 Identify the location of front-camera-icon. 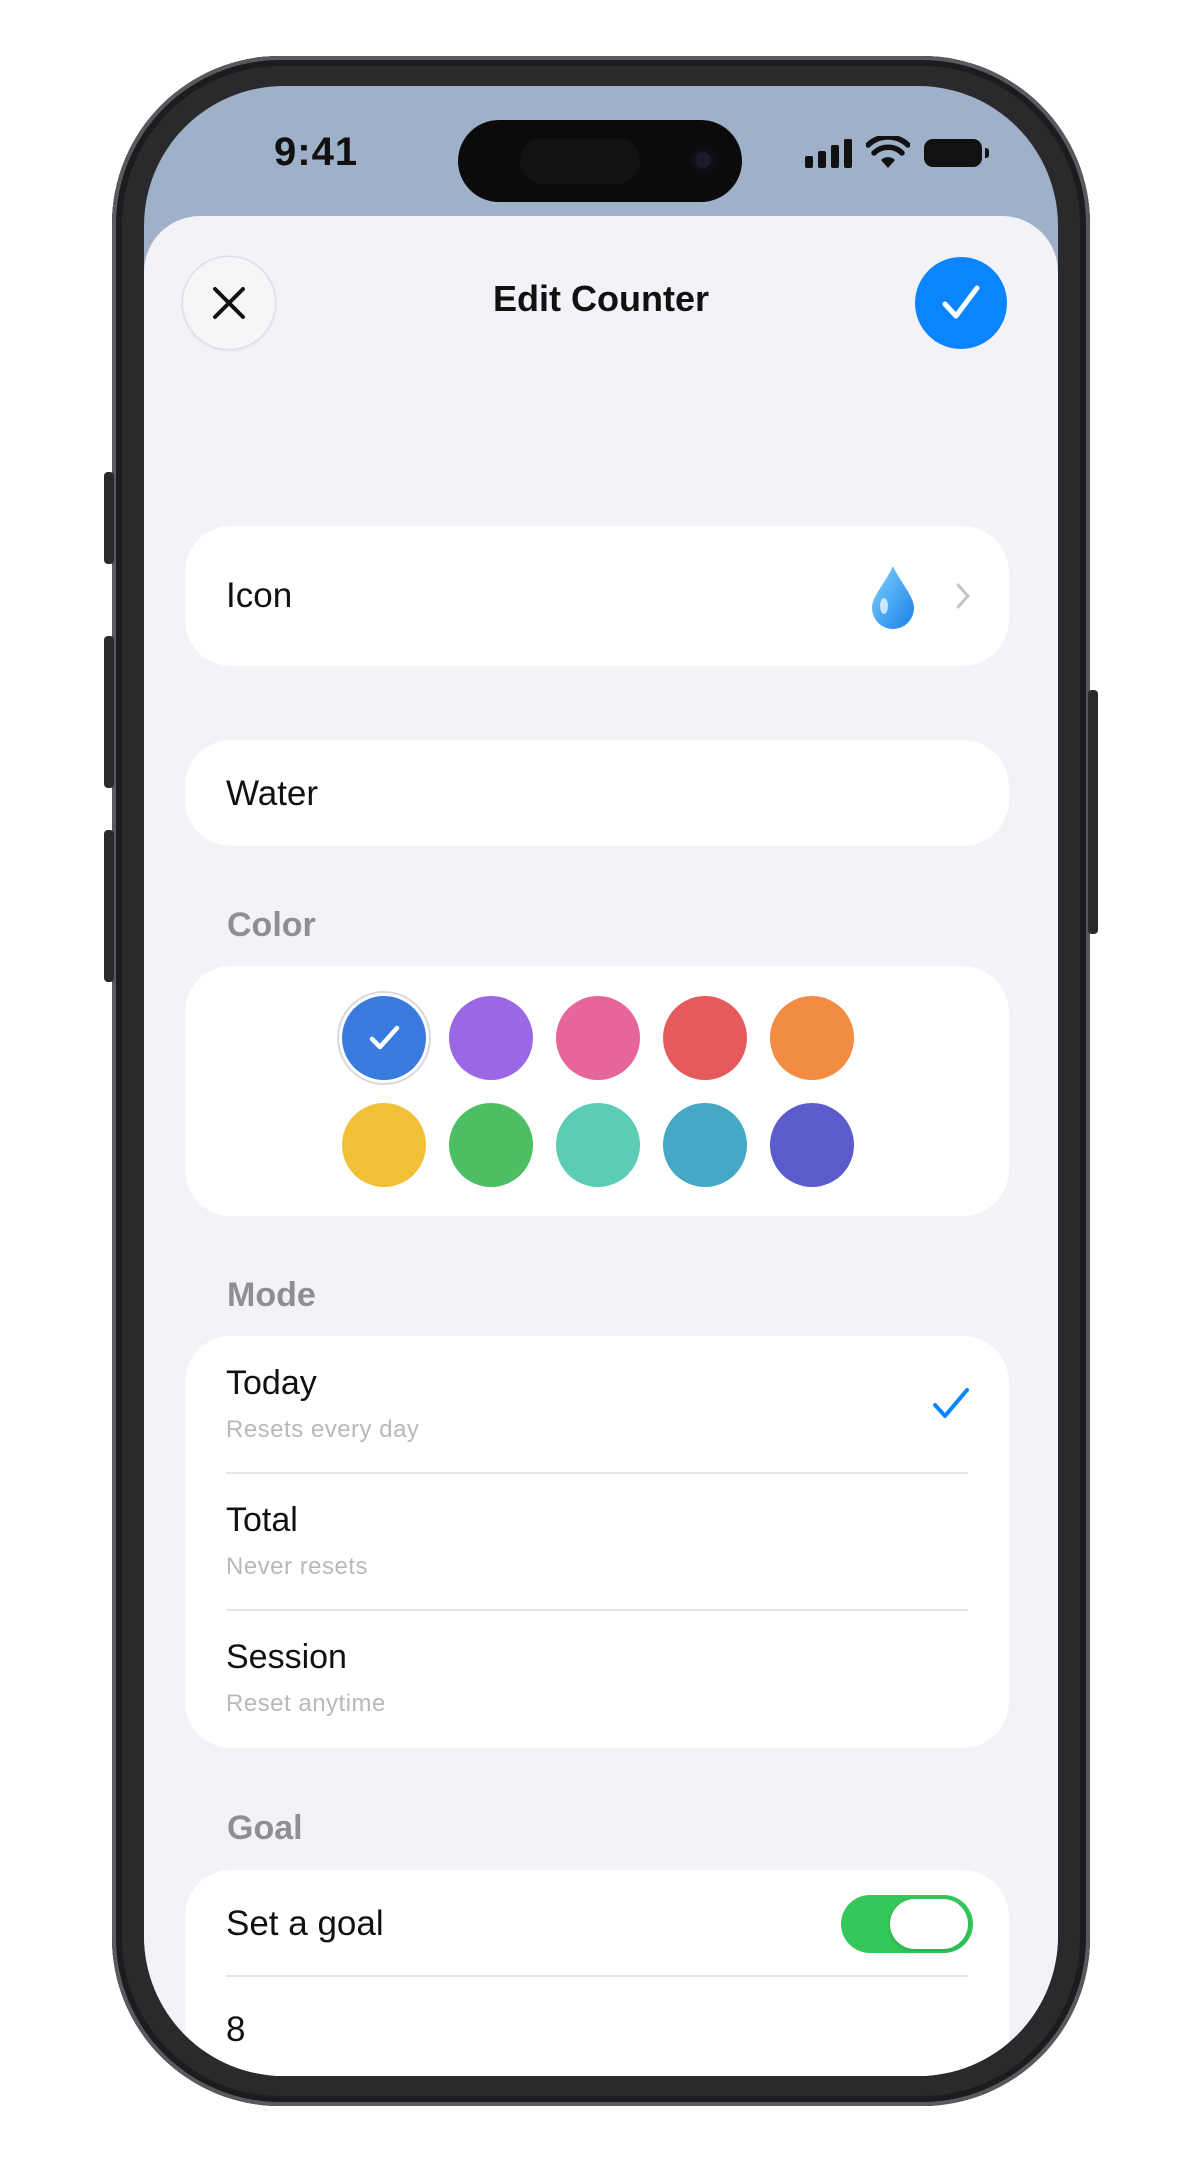
(703, 160).